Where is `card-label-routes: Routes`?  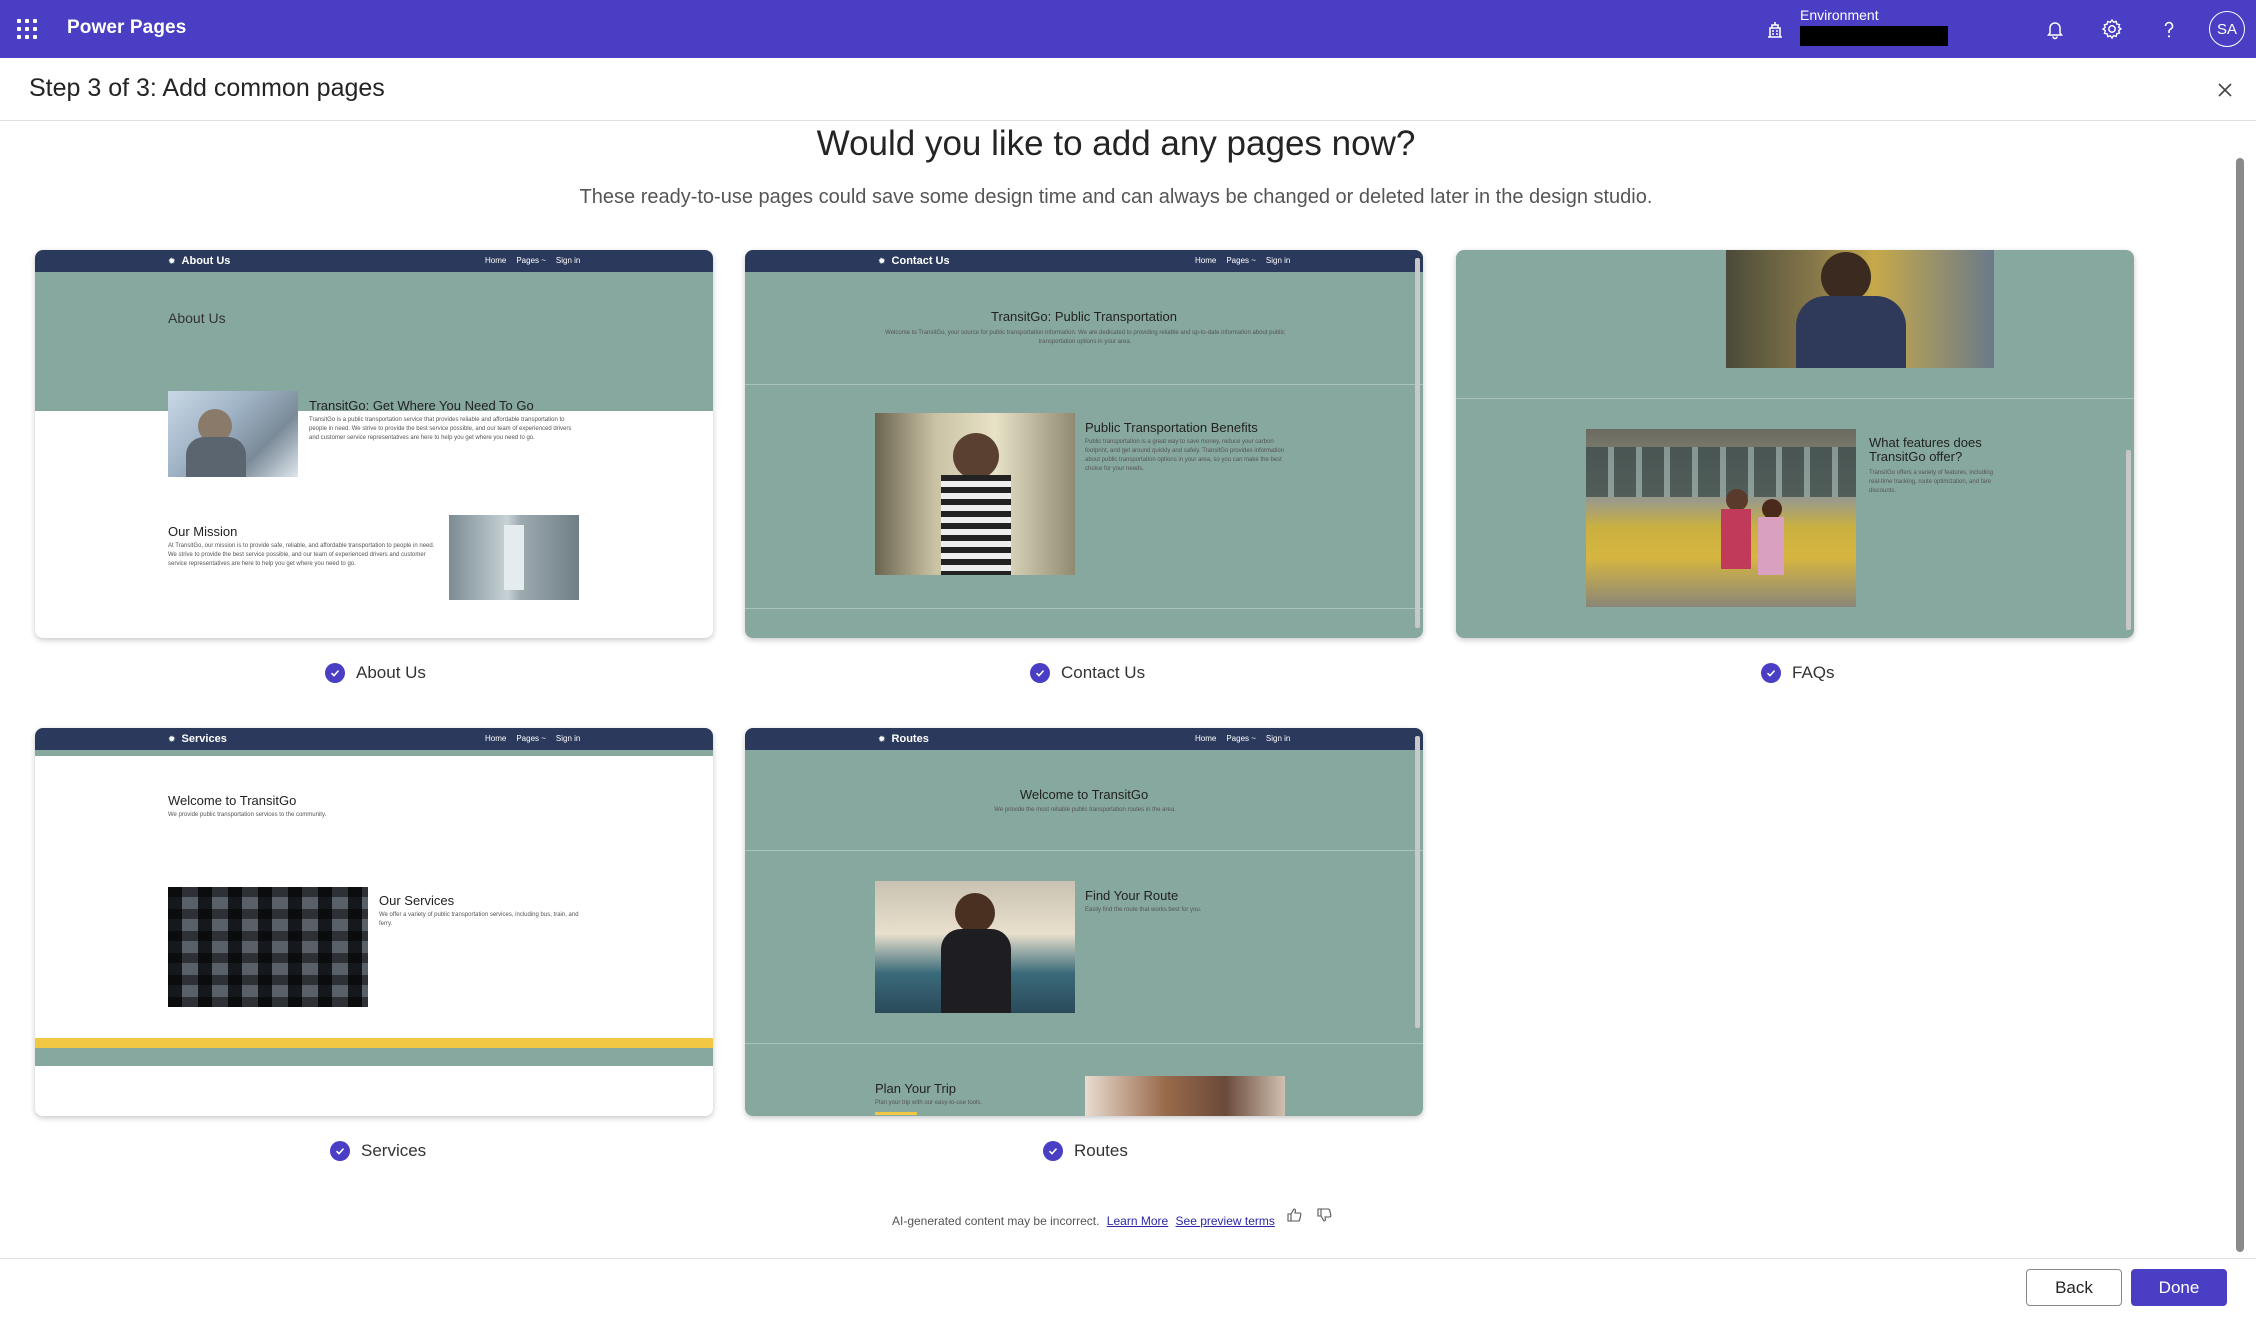
card-label-routes: Routes is located at coordinates (1085, 1151).